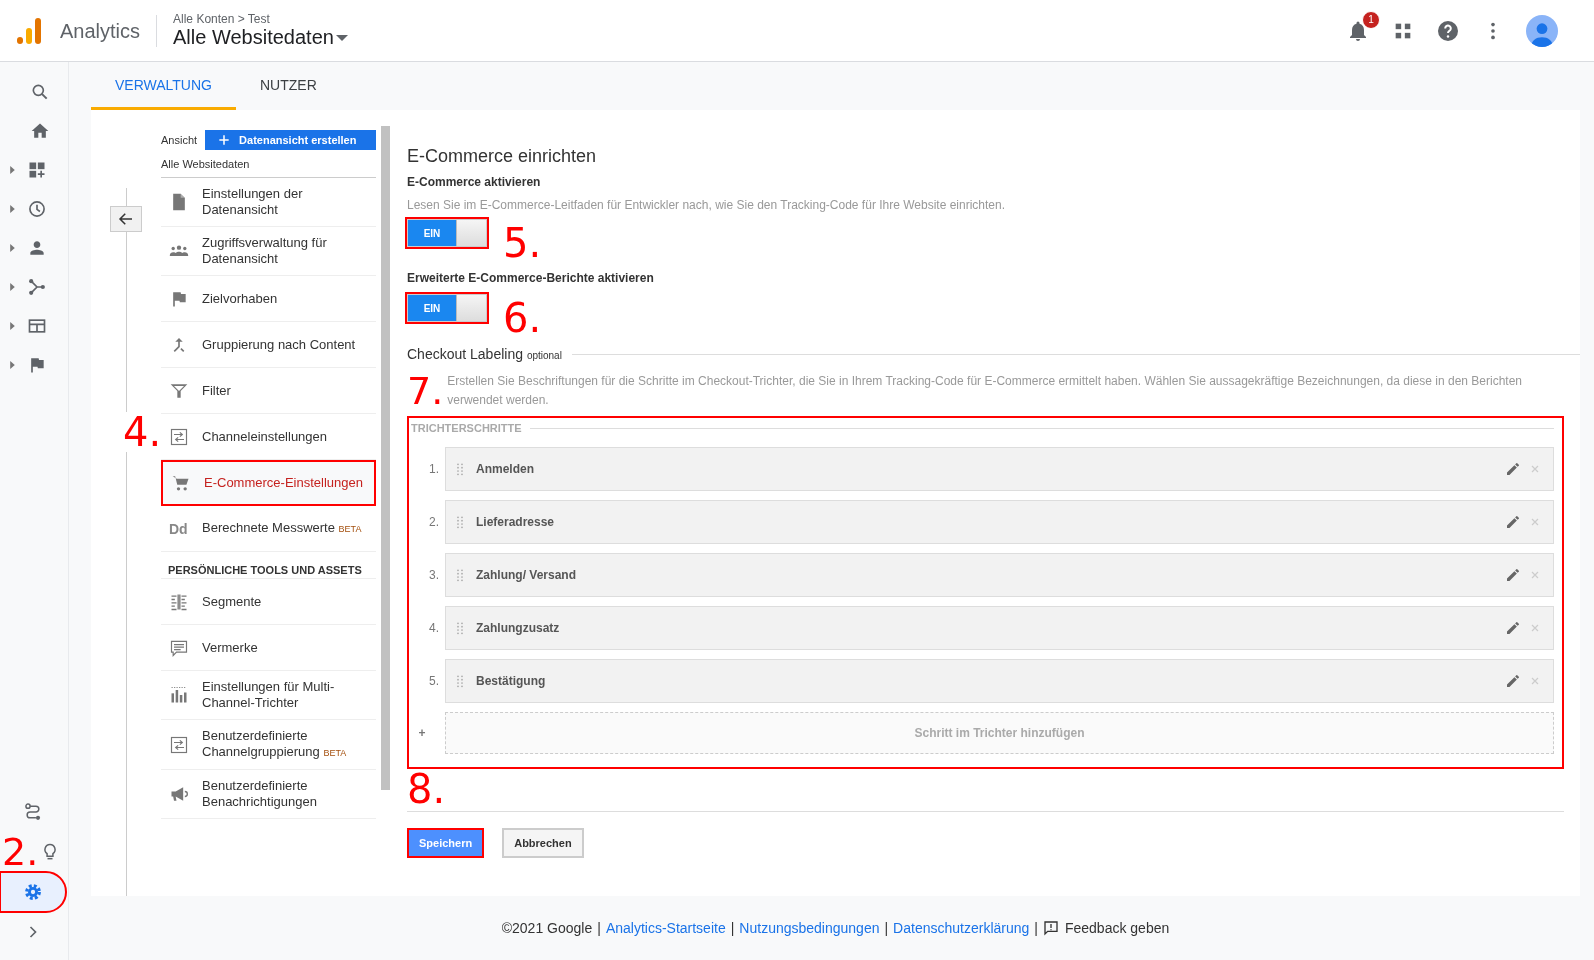 This screenshot has width=1594, height=960. I want to click on property-selector: Alle Websitedaten, so click(260, 37).